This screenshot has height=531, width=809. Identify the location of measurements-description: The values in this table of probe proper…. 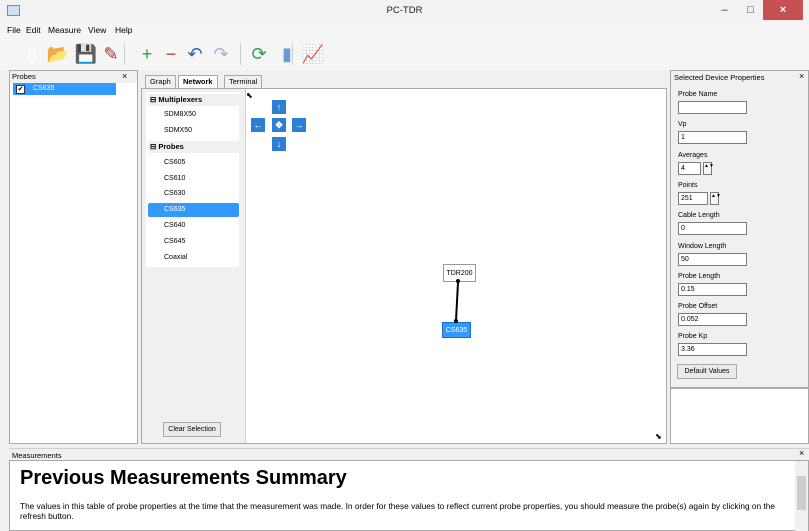
(397, 511).